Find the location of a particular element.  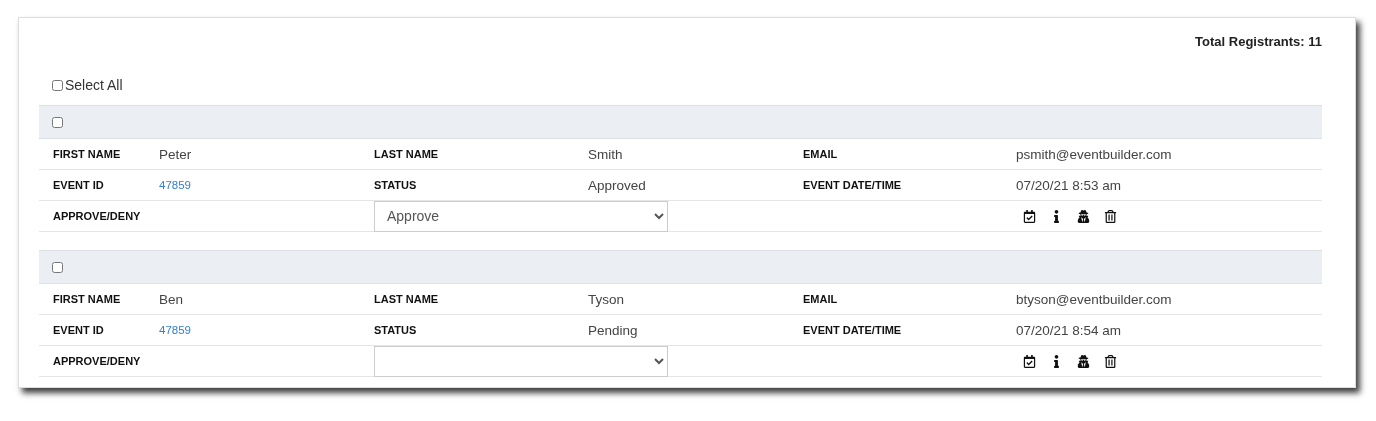

status: Approved is located at coordinates (617, 185).